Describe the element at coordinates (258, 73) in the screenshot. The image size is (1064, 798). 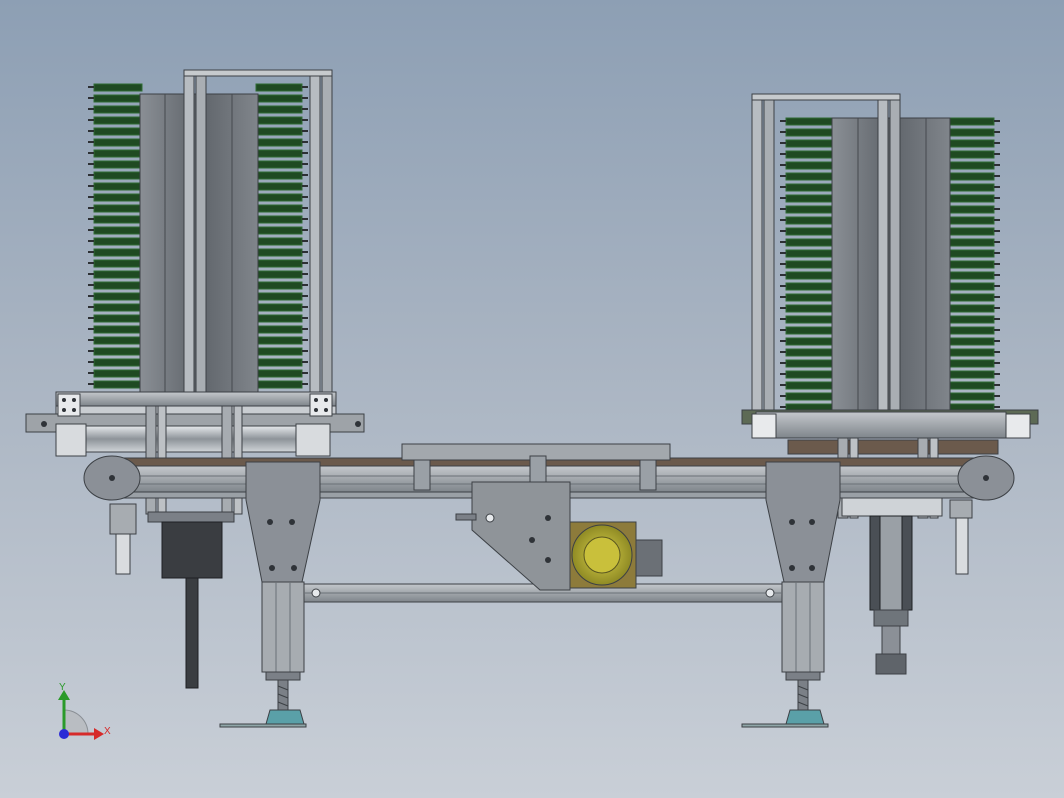
I see `left-magazine-top-bar` at that location.